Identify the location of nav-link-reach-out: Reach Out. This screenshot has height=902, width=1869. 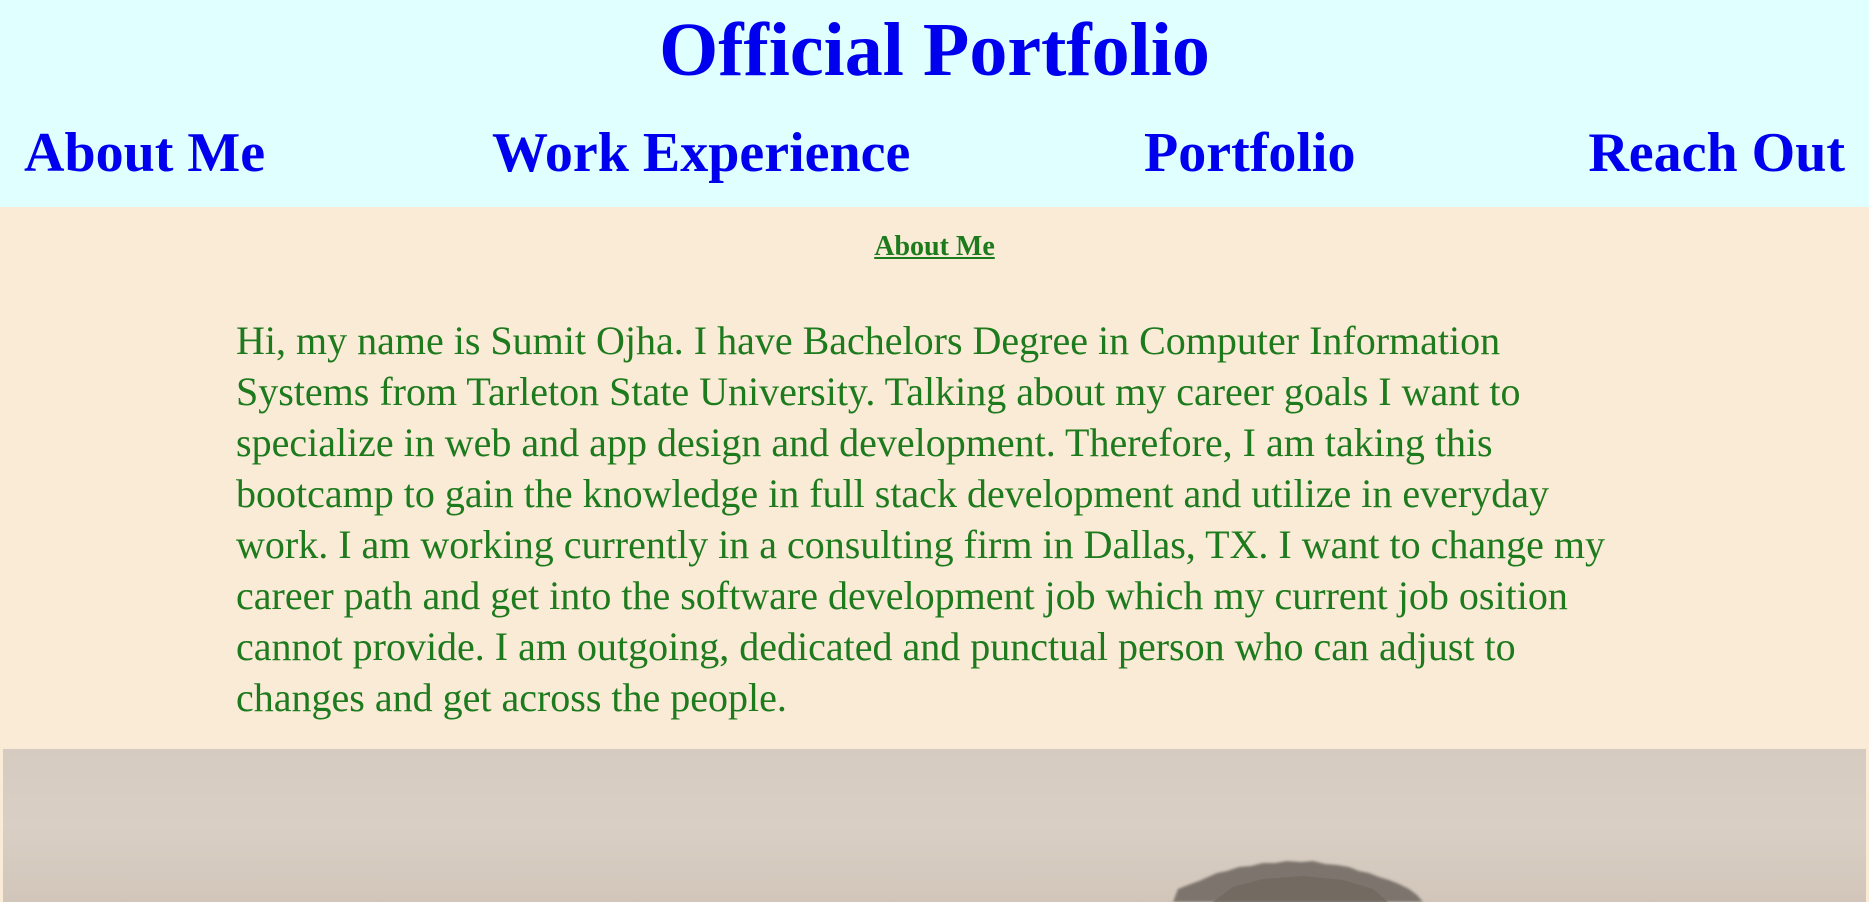
(1716, 153).